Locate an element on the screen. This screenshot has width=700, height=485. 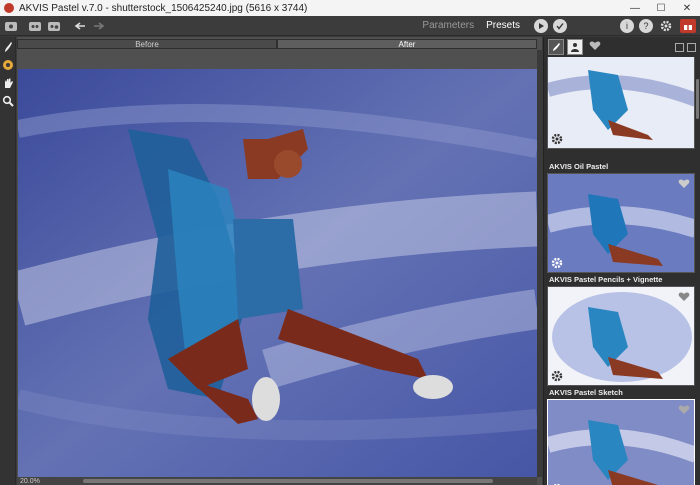
redo-button is located at coordinates (99, 26).